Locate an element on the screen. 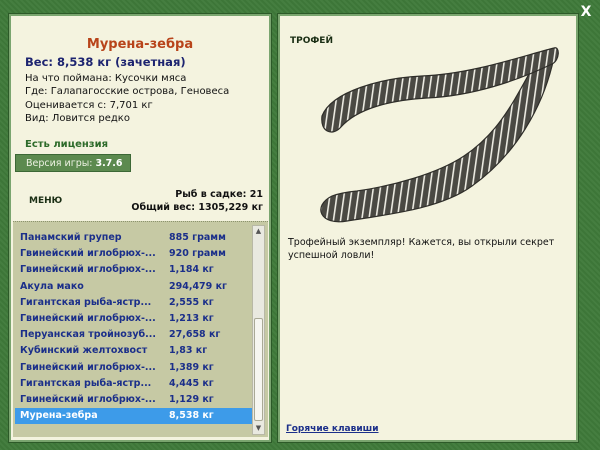  fish-title: Мурена-зебра is located at coordinates (140, 44).